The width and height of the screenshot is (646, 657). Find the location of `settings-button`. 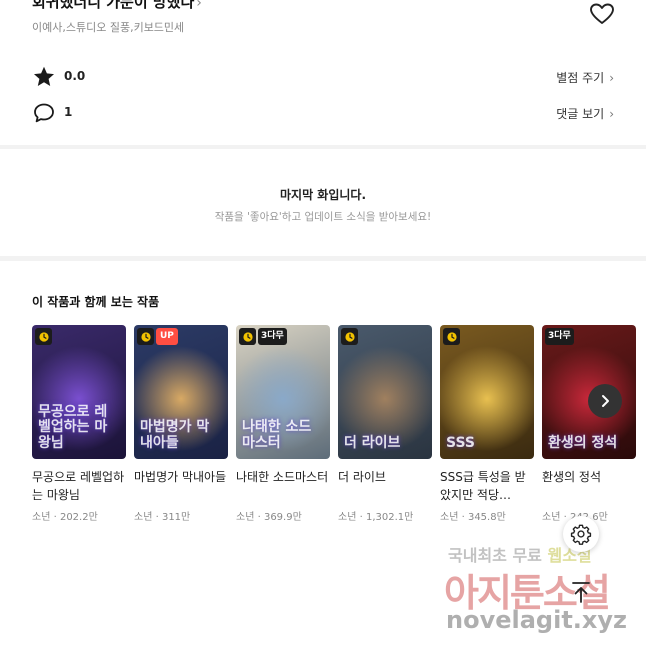

settings-button is located at coordinates (581, 534).